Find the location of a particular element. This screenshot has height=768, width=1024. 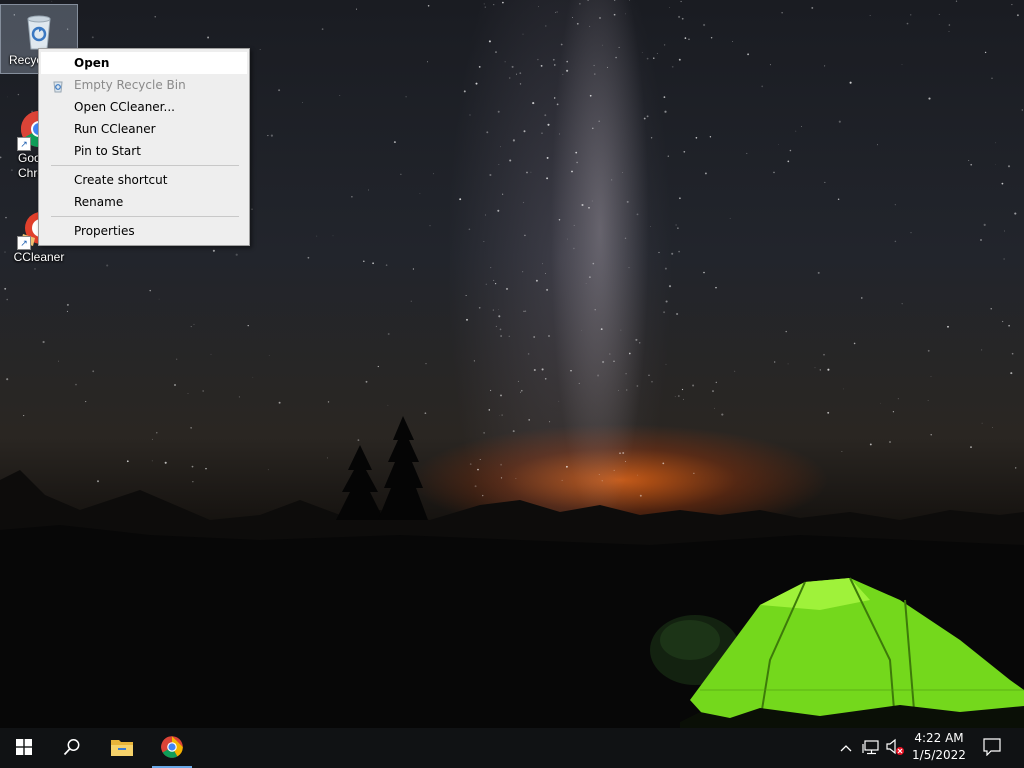

tray-network is located at coordinates (871, 748).